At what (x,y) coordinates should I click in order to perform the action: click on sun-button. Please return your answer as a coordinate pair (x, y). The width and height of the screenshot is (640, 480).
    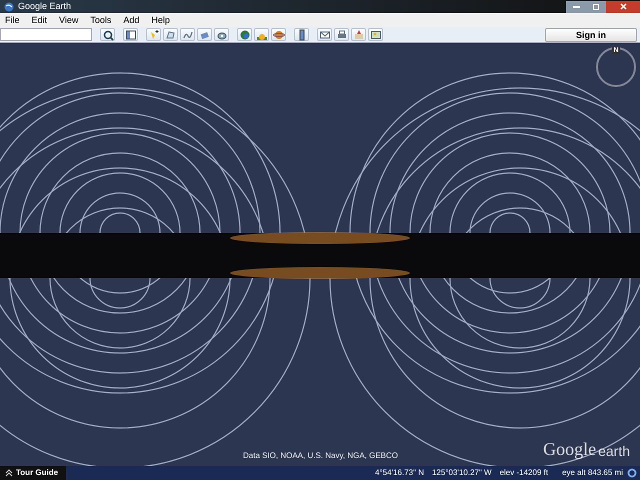
    Looking at the image, I should click on (261, 34).